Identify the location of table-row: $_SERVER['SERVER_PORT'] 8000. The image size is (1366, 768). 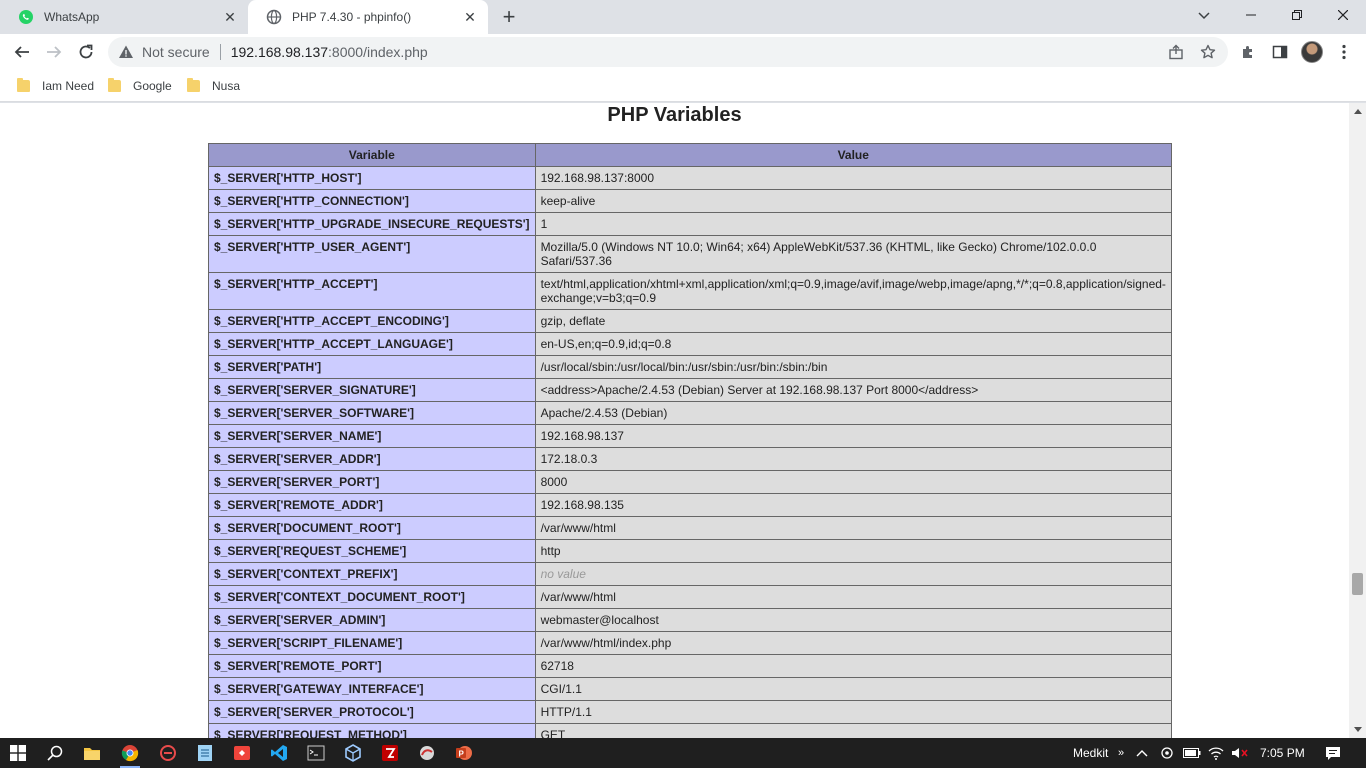
(690, 482).